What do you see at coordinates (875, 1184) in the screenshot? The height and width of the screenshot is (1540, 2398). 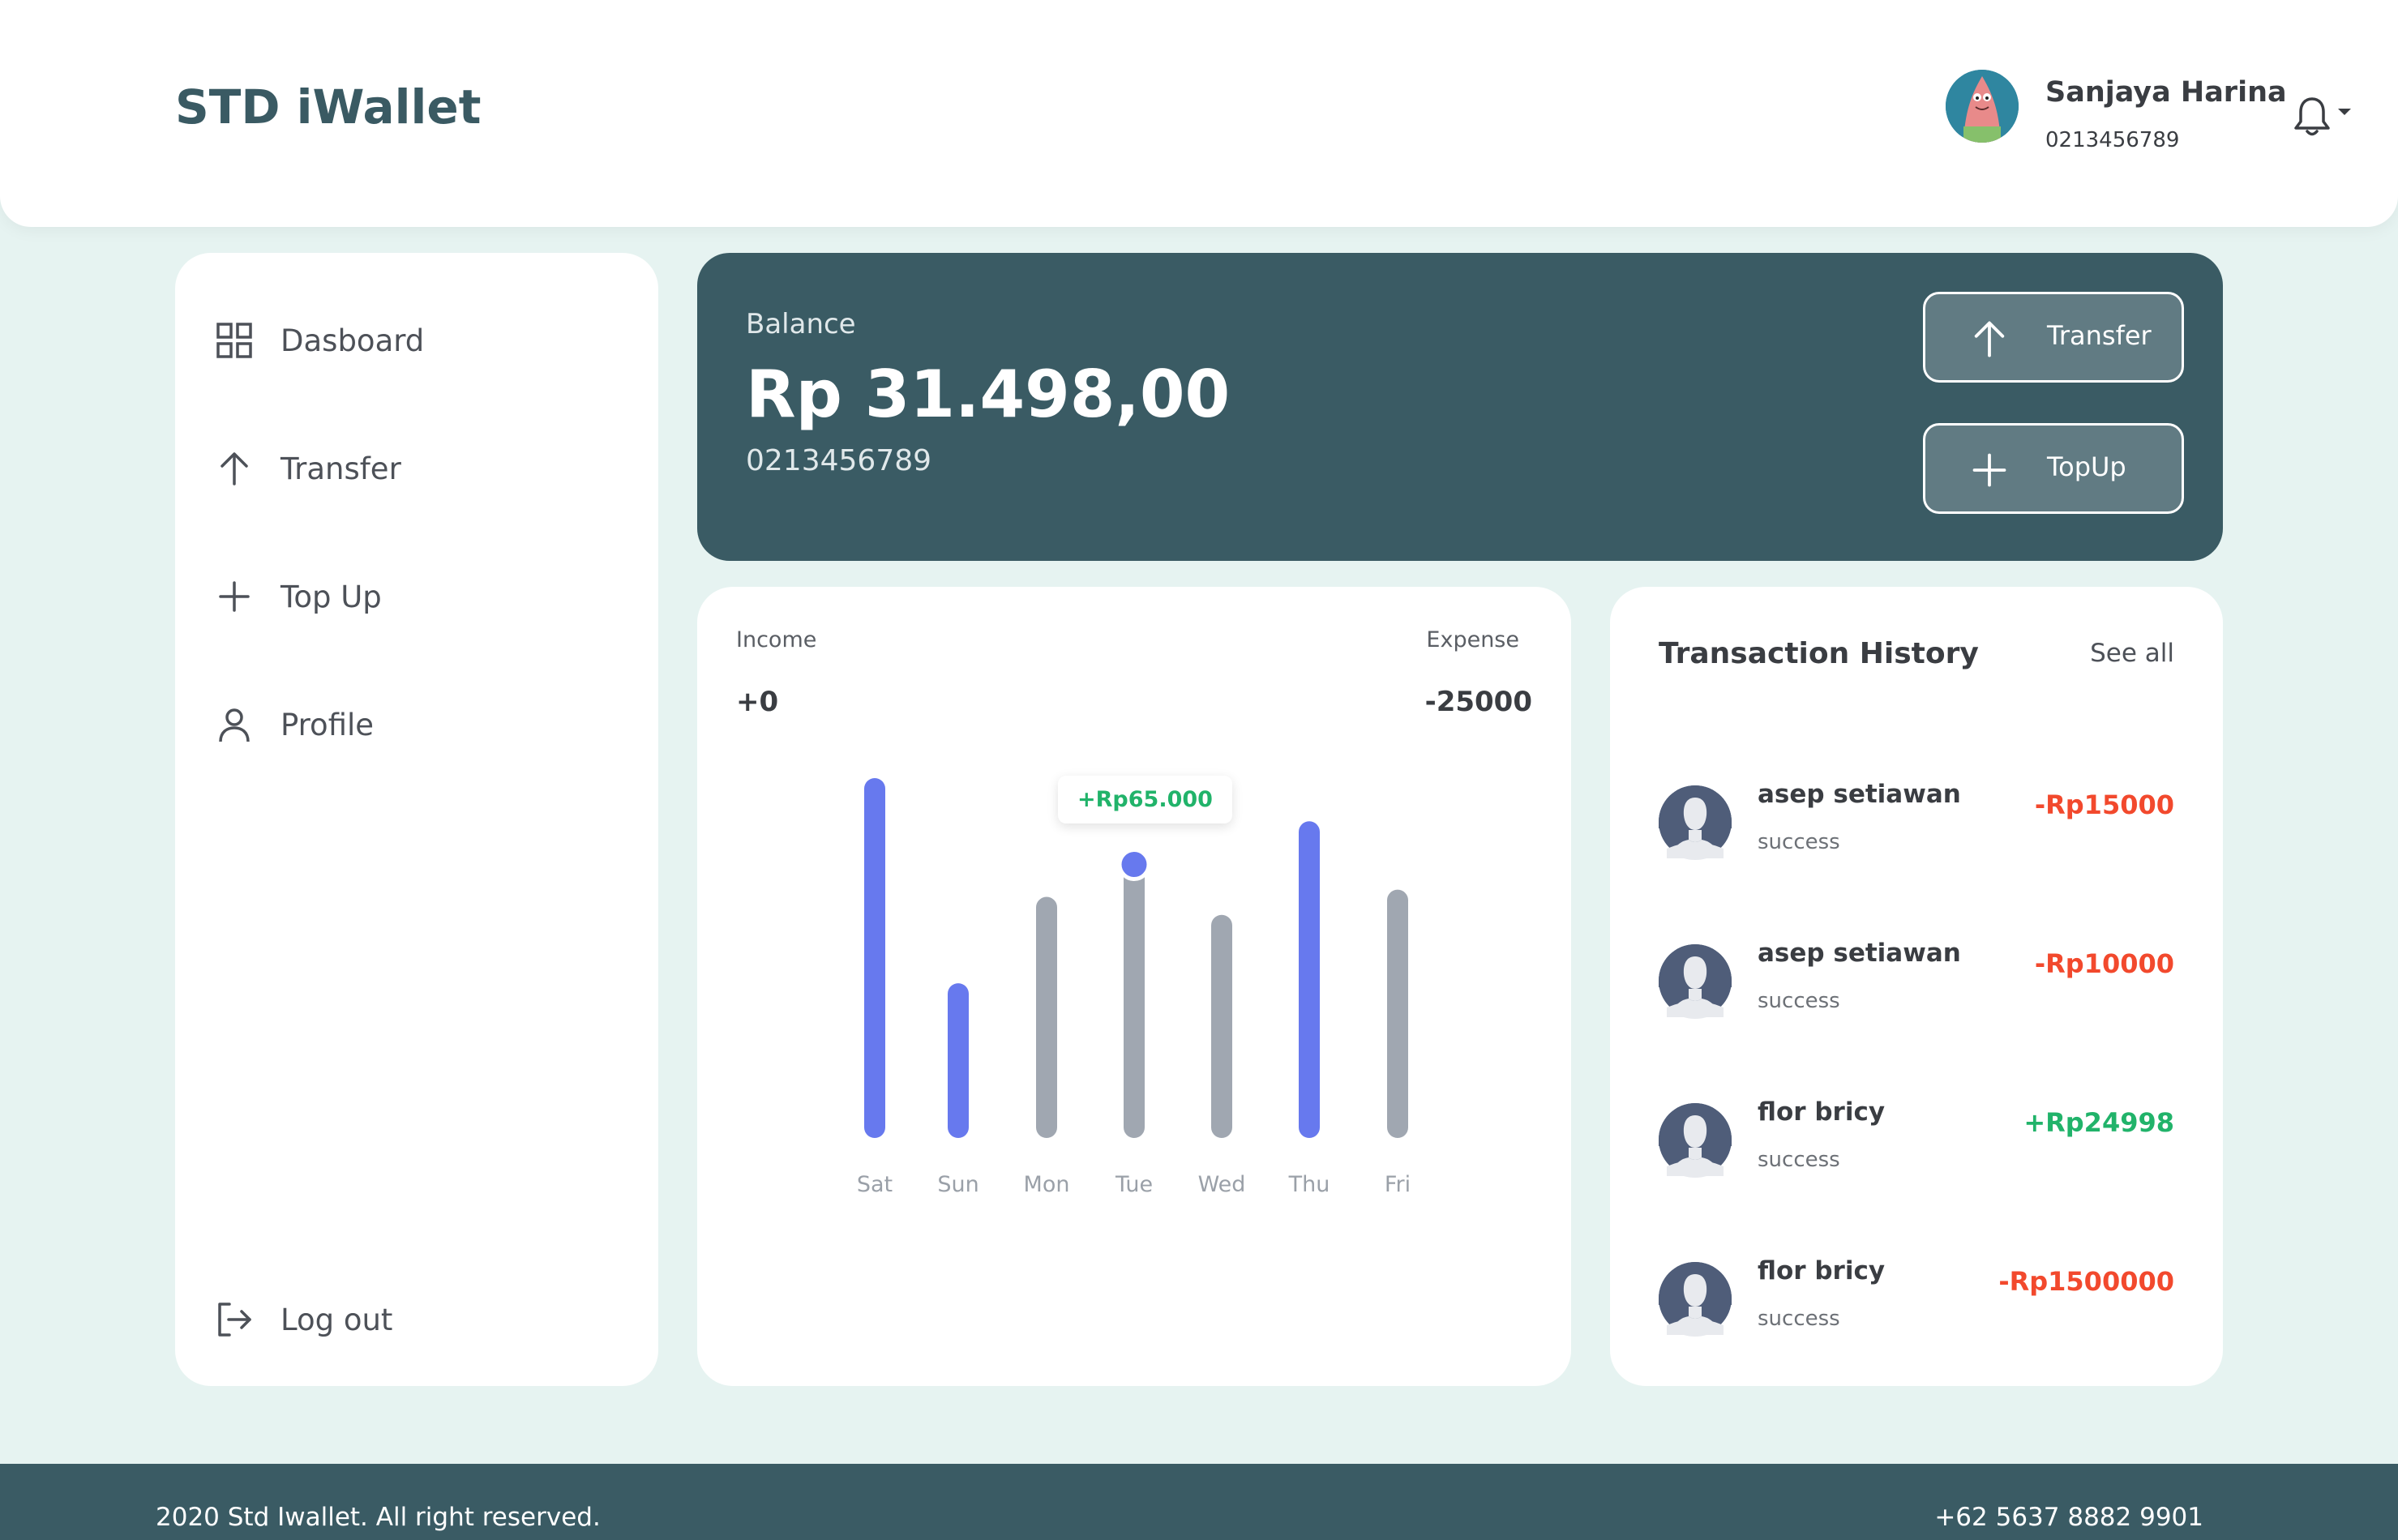 I see `chart-tick-label: Sat` at bounding box center [875, 1184].